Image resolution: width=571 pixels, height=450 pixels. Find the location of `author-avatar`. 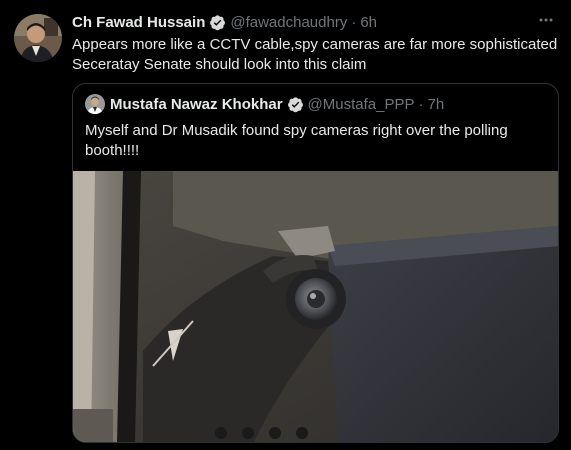

author-avatar is located at coordinates (38, 38).